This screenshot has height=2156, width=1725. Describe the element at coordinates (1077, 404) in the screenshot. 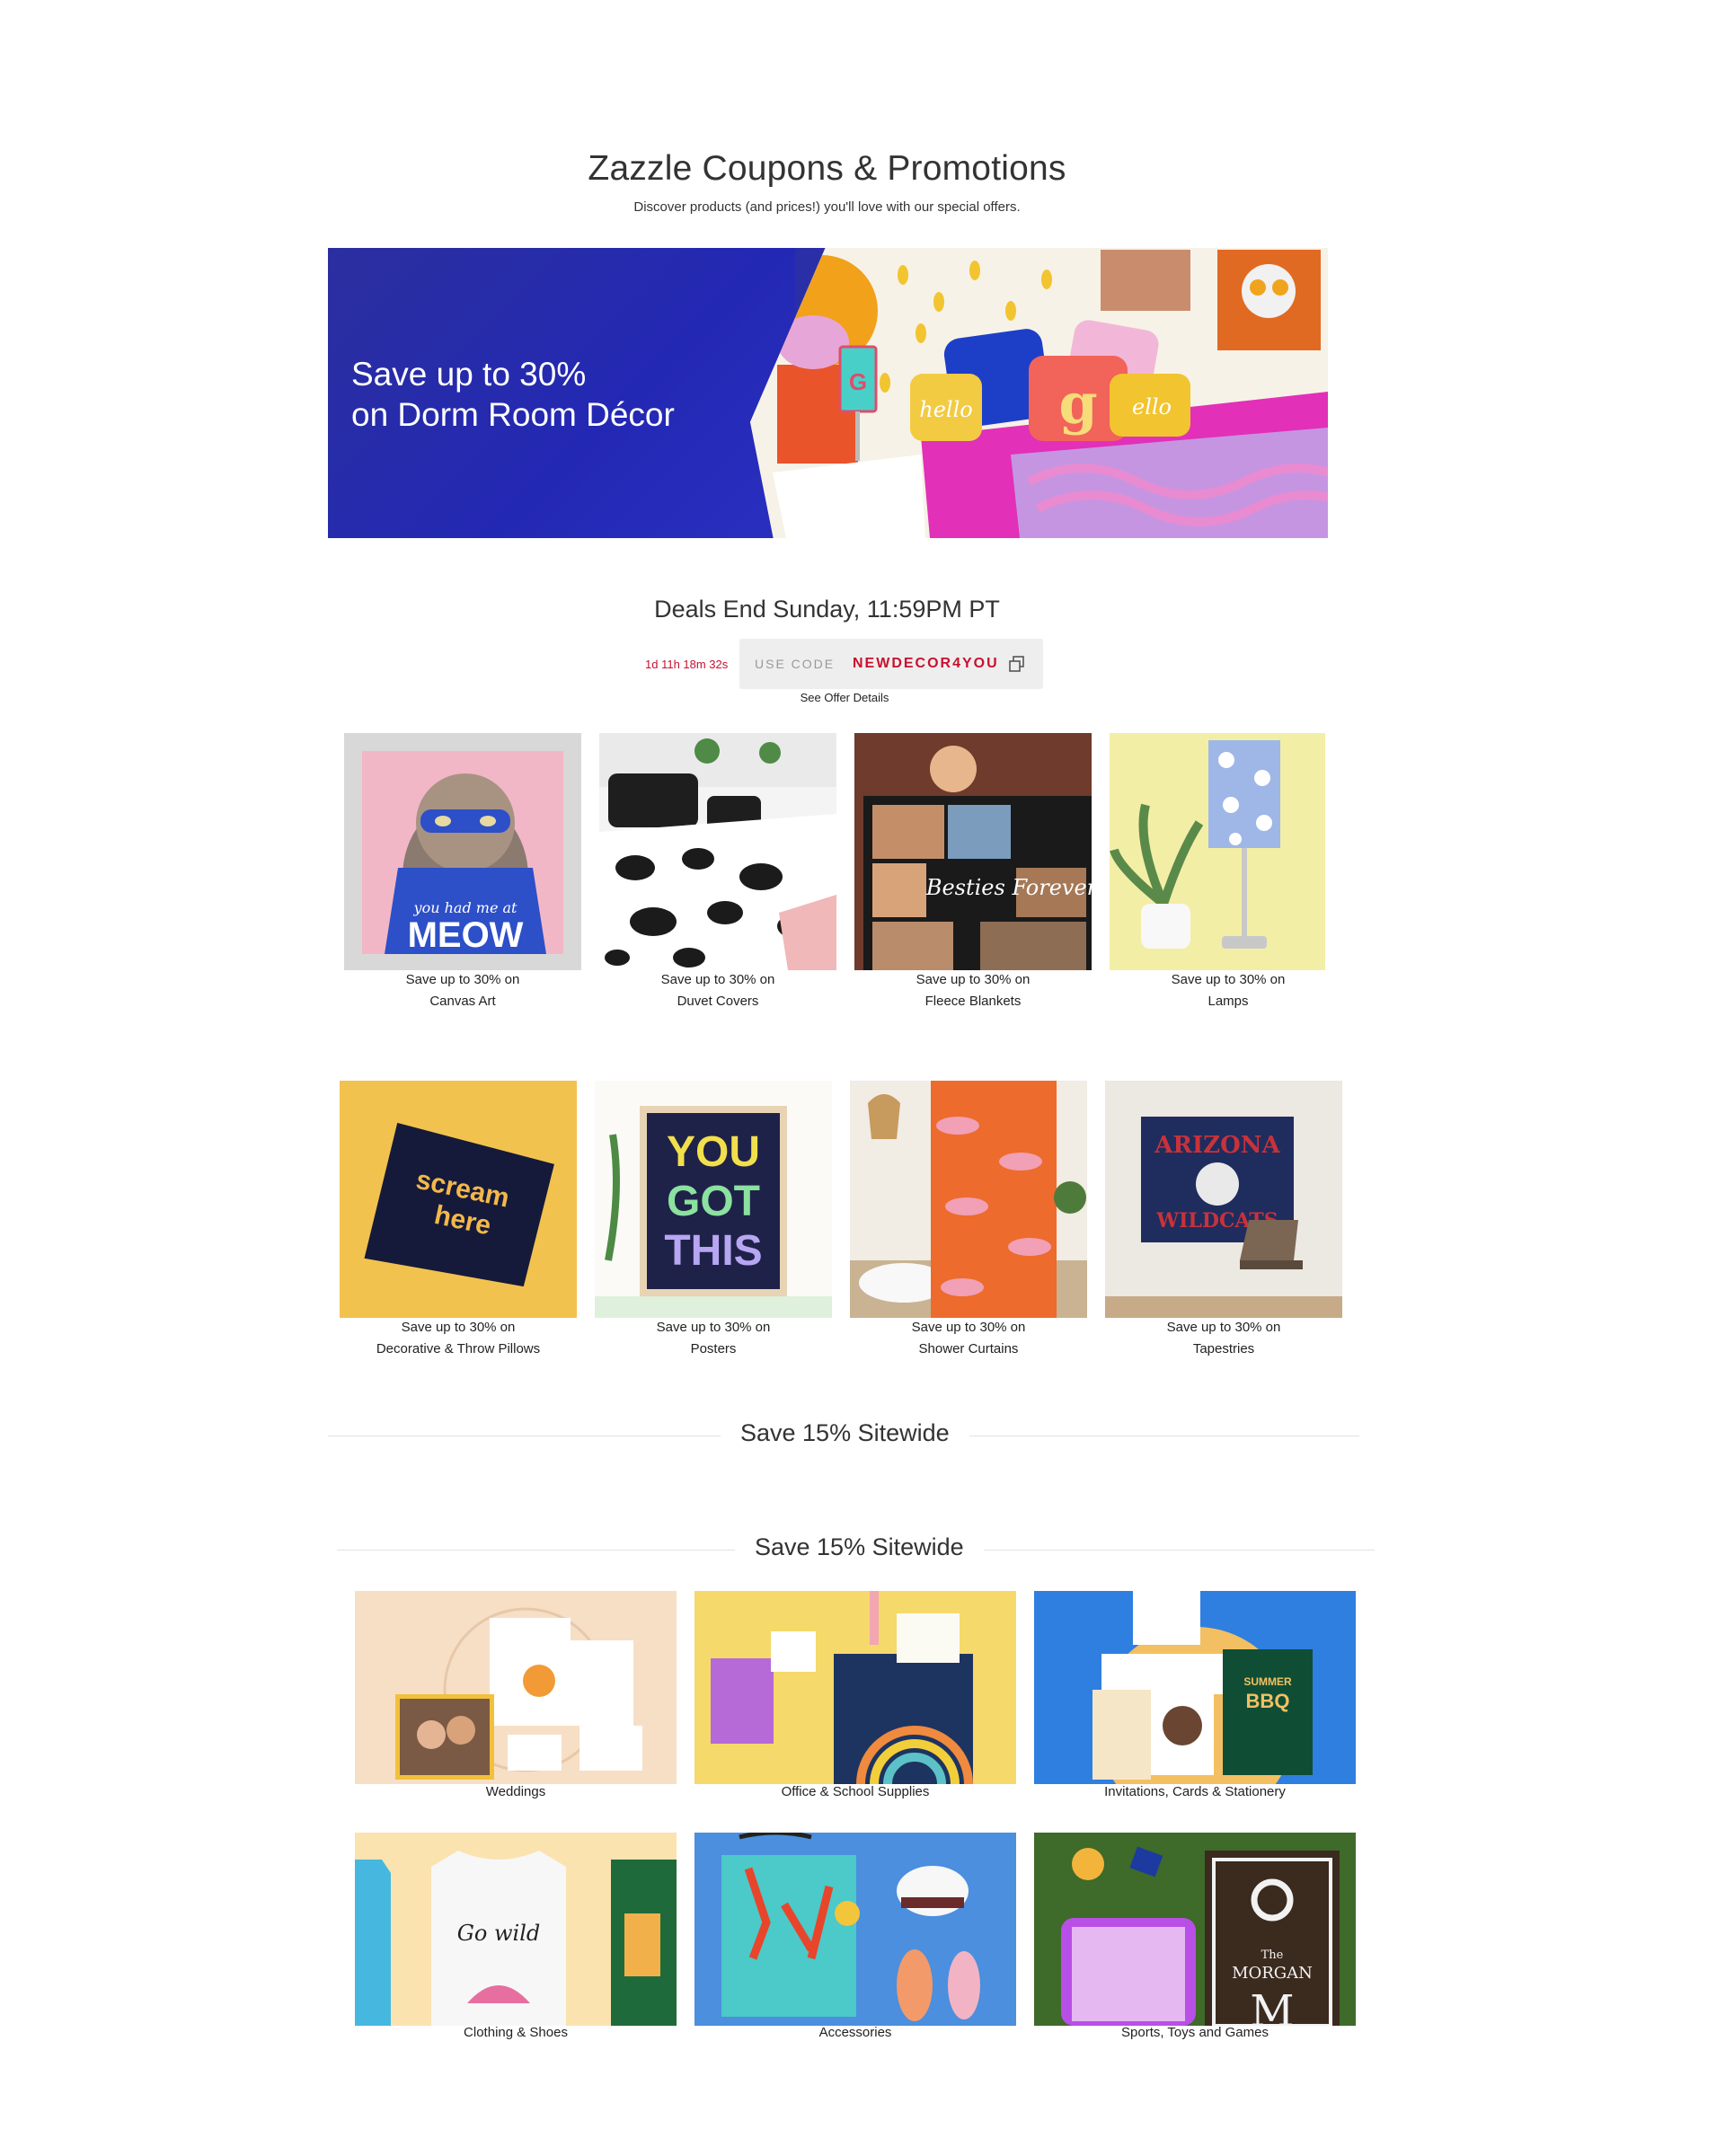

I see `svg-text: g` at that location.